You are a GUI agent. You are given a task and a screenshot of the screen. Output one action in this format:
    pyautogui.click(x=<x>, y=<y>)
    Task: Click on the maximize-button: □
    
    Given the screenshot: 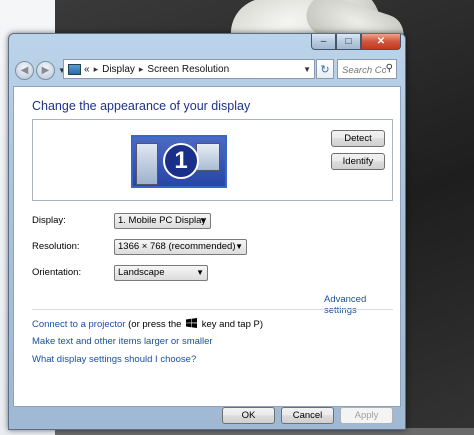 What is the action you would take?
    pyautogui.click(x=348, y=42)
    